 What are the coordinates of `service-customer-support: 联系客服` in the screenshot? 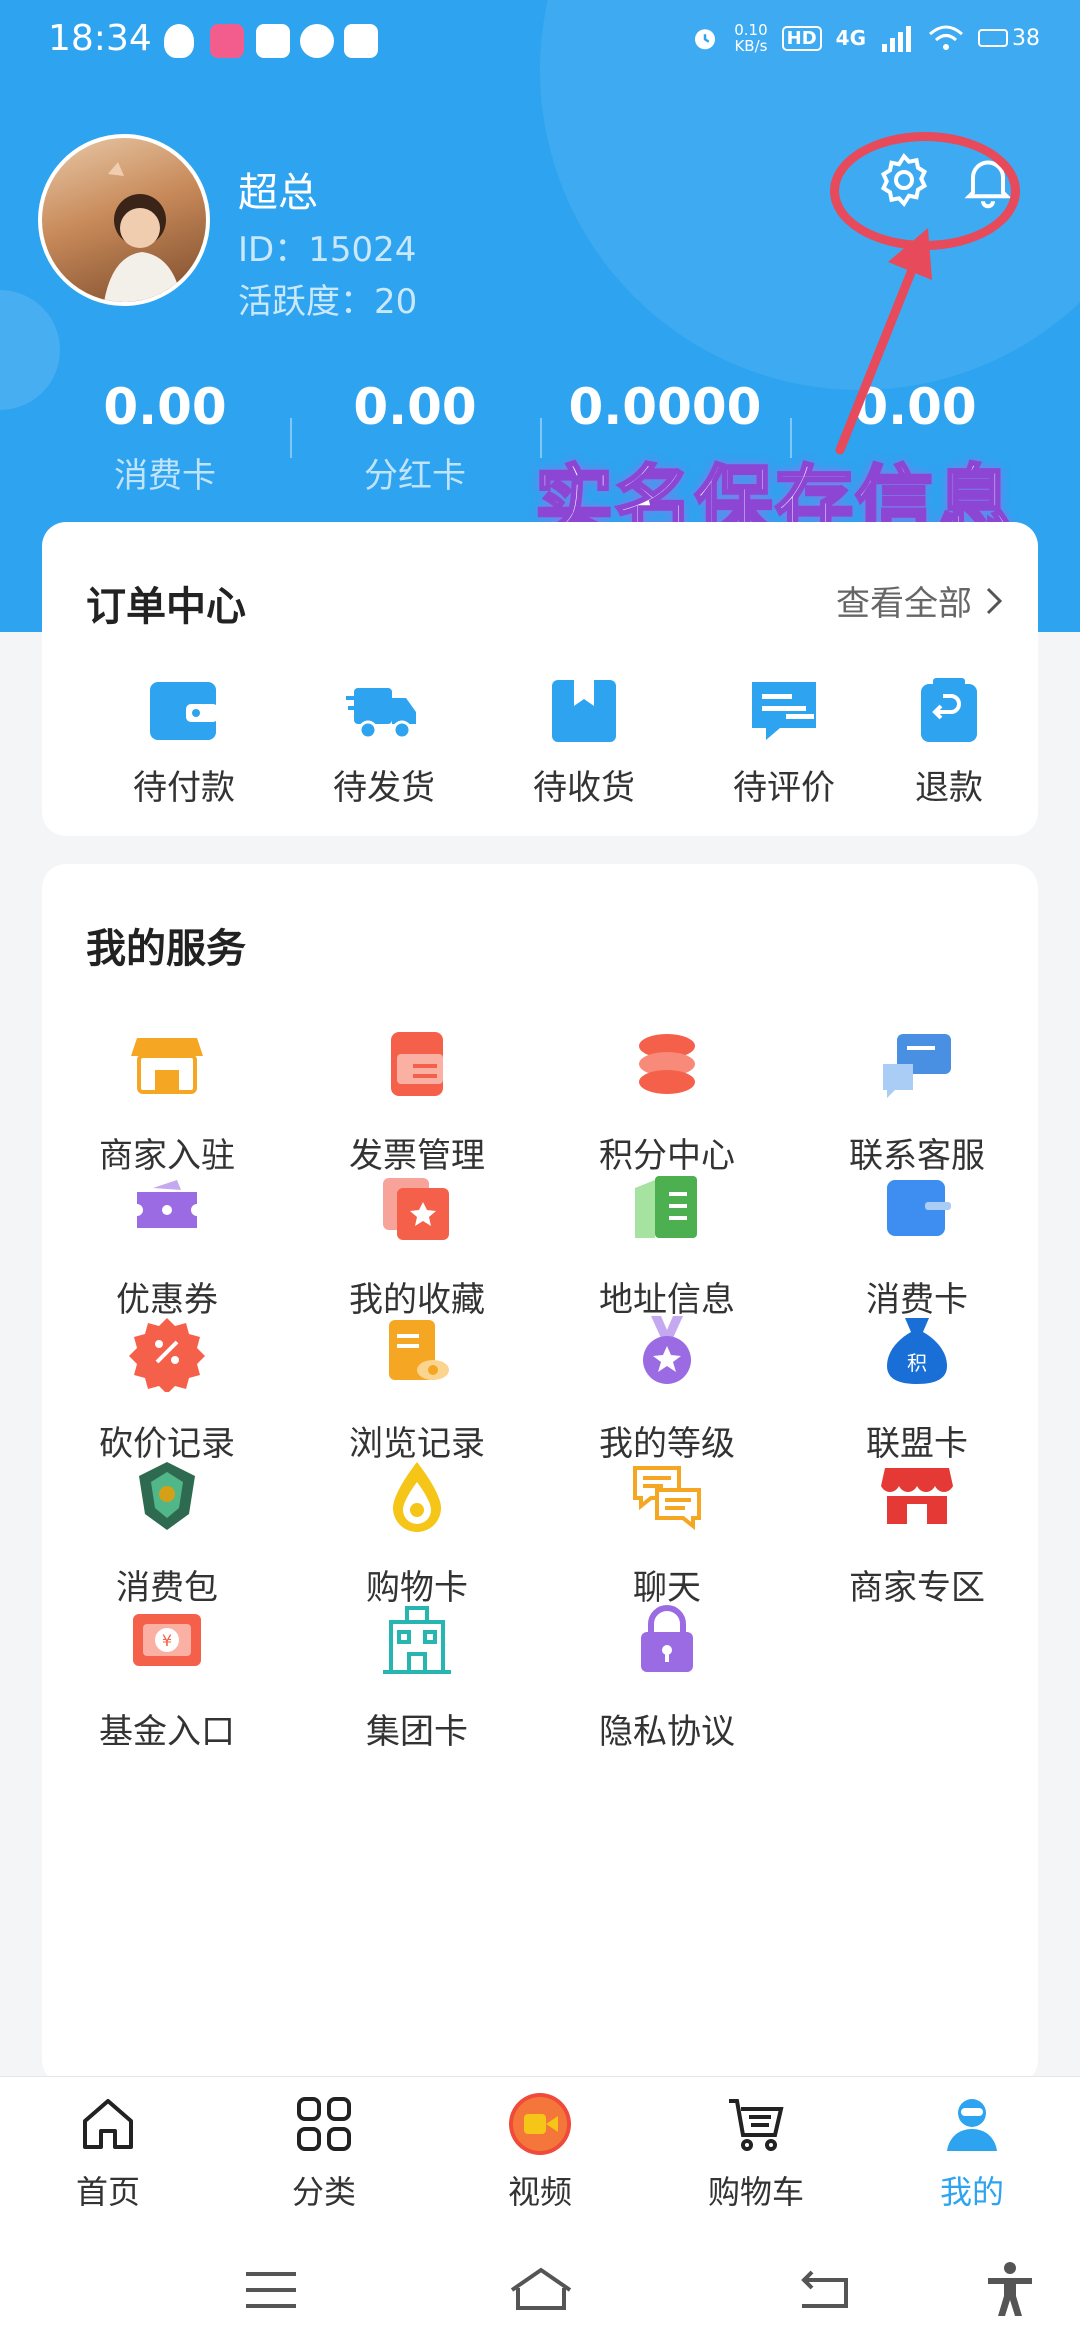 It's located at (917, 1100).